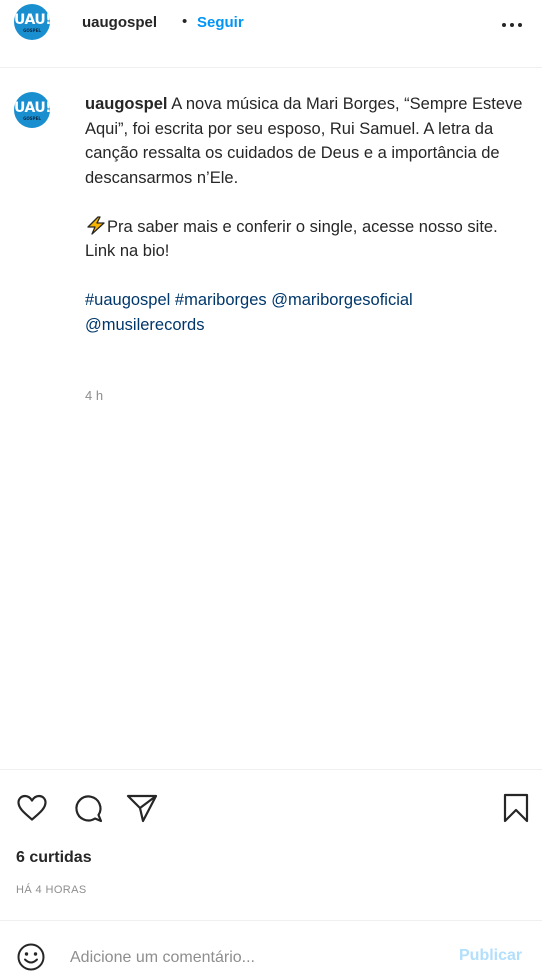 The height and width of the screenshot is (972, 542). What do you see at coordinates (255, 958) in the screenshot?
I see `comment-input` at bounding box center [255, 958].